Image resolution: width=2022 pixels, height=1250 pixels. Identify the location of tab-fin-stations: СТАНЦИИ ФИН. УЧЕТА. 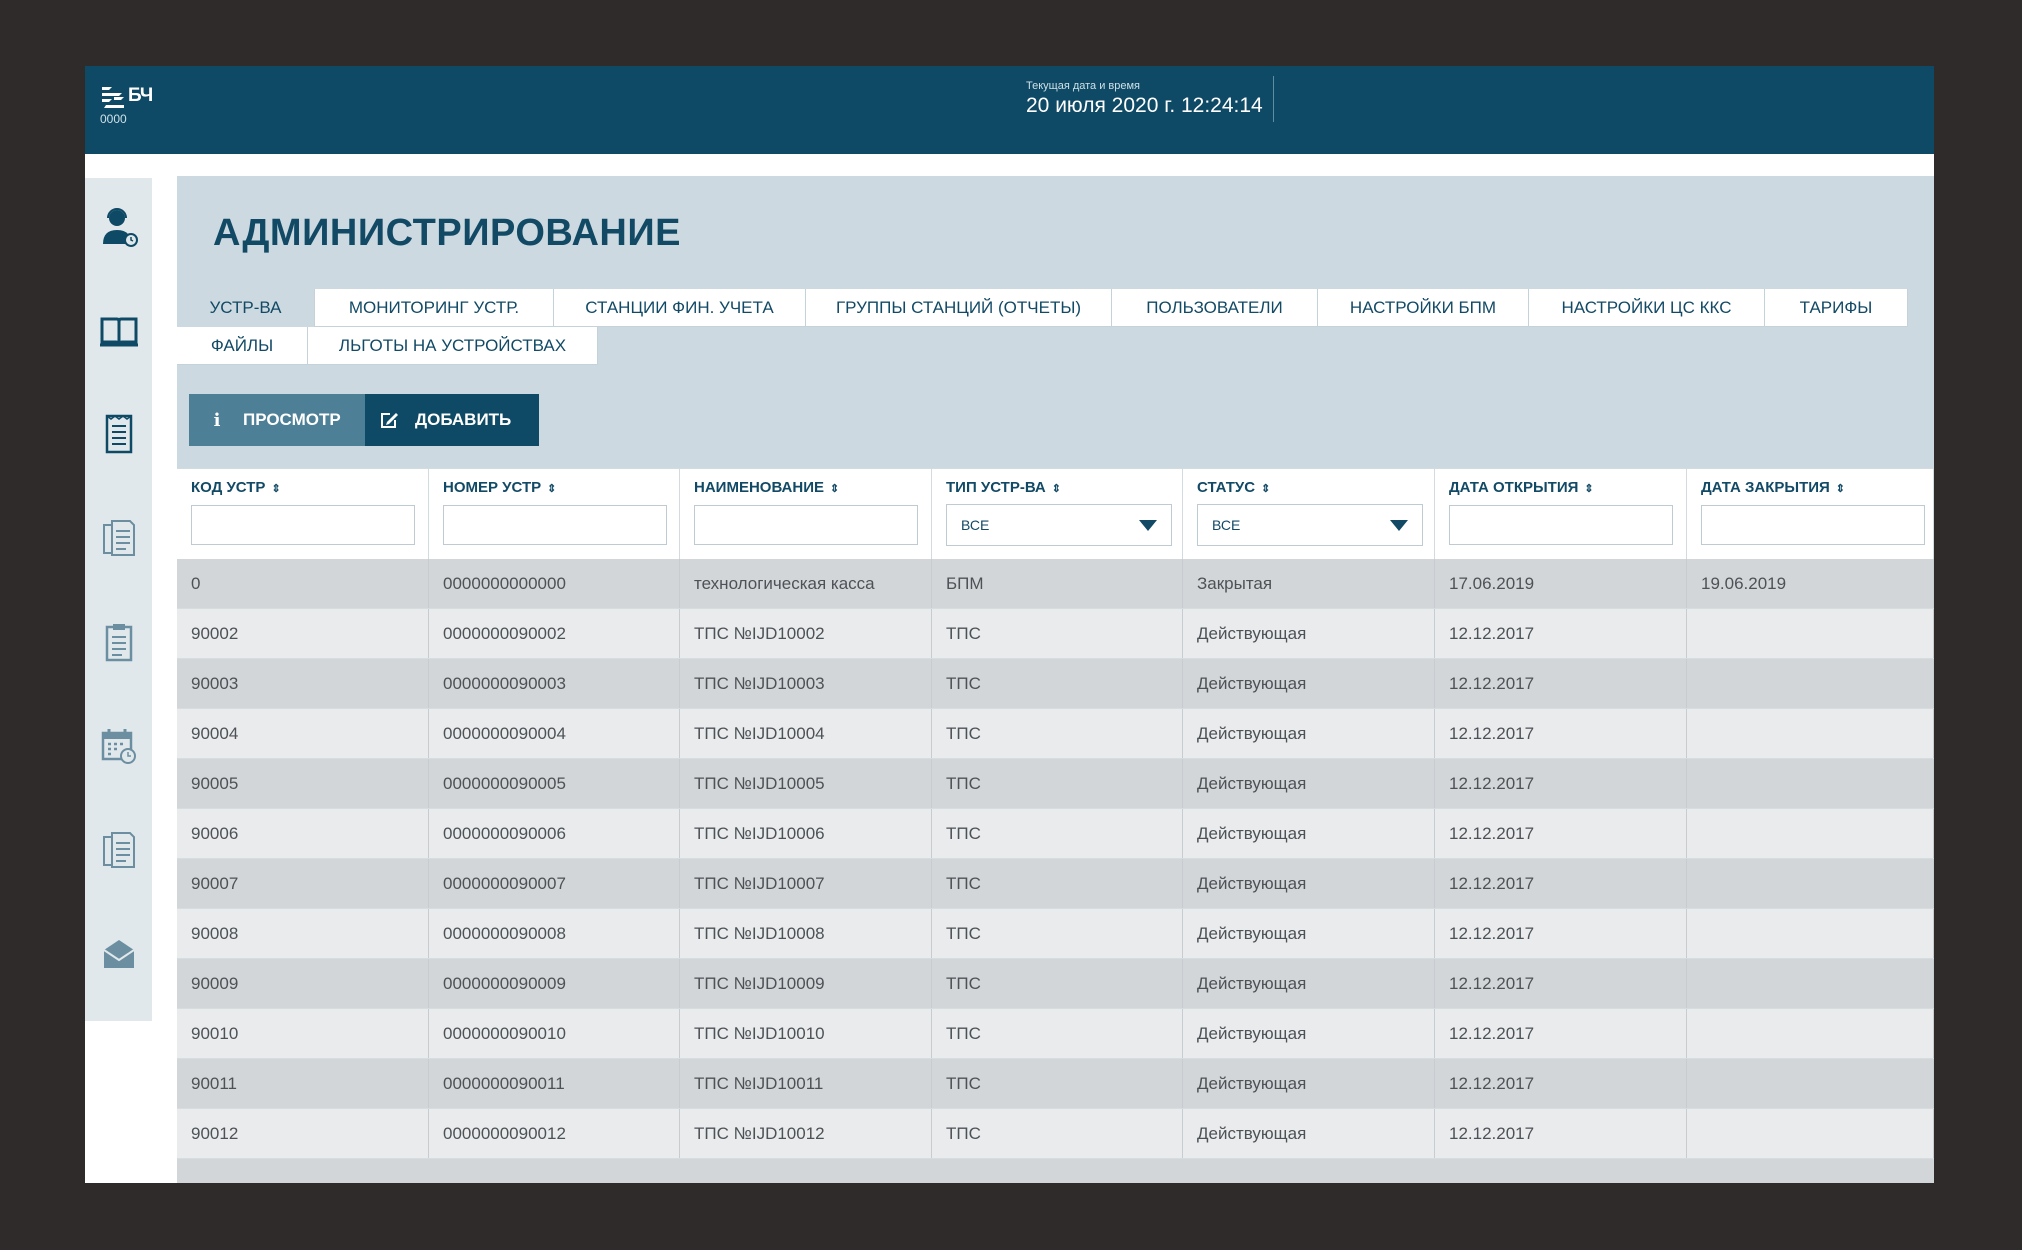
(680, 308).